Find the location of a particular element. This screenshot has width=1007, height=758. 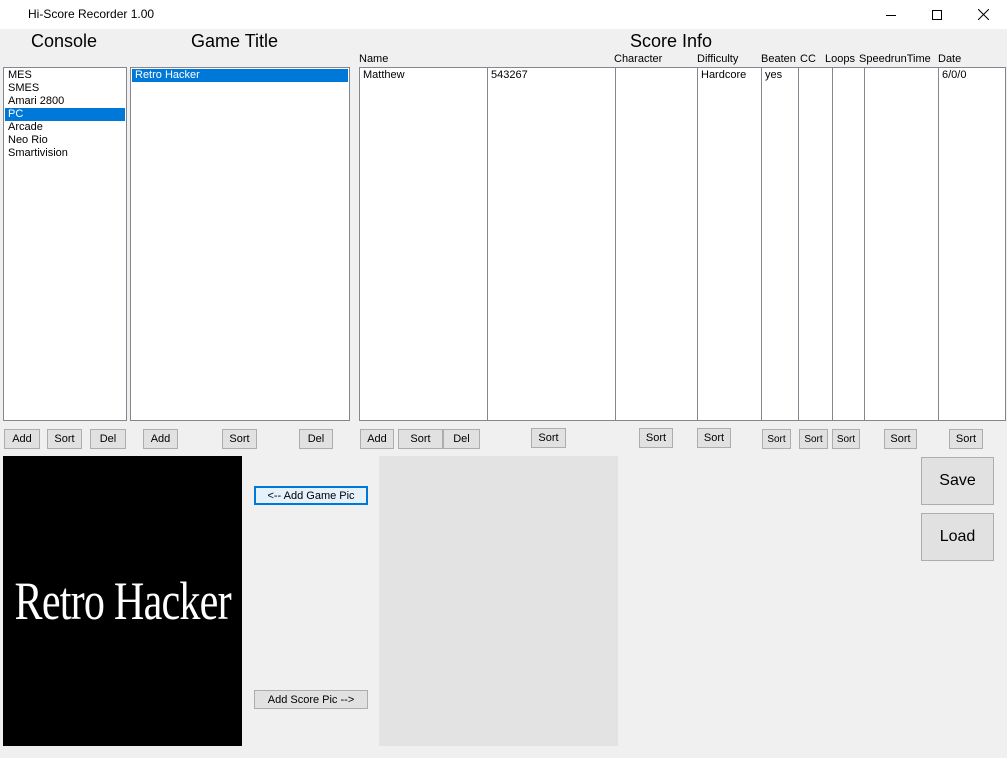

score-value-listbox: 543267 is located at coordinates (551, 244).